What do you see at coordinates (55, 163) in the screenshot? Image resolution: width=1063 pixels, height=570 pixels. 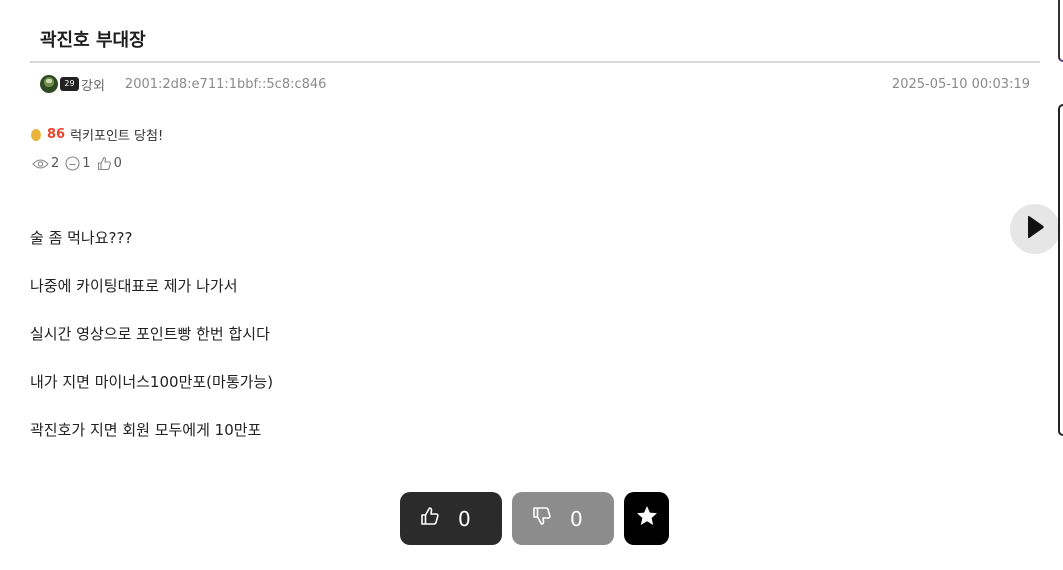 I see `view-count: 2` at bounding box center [55, 163].